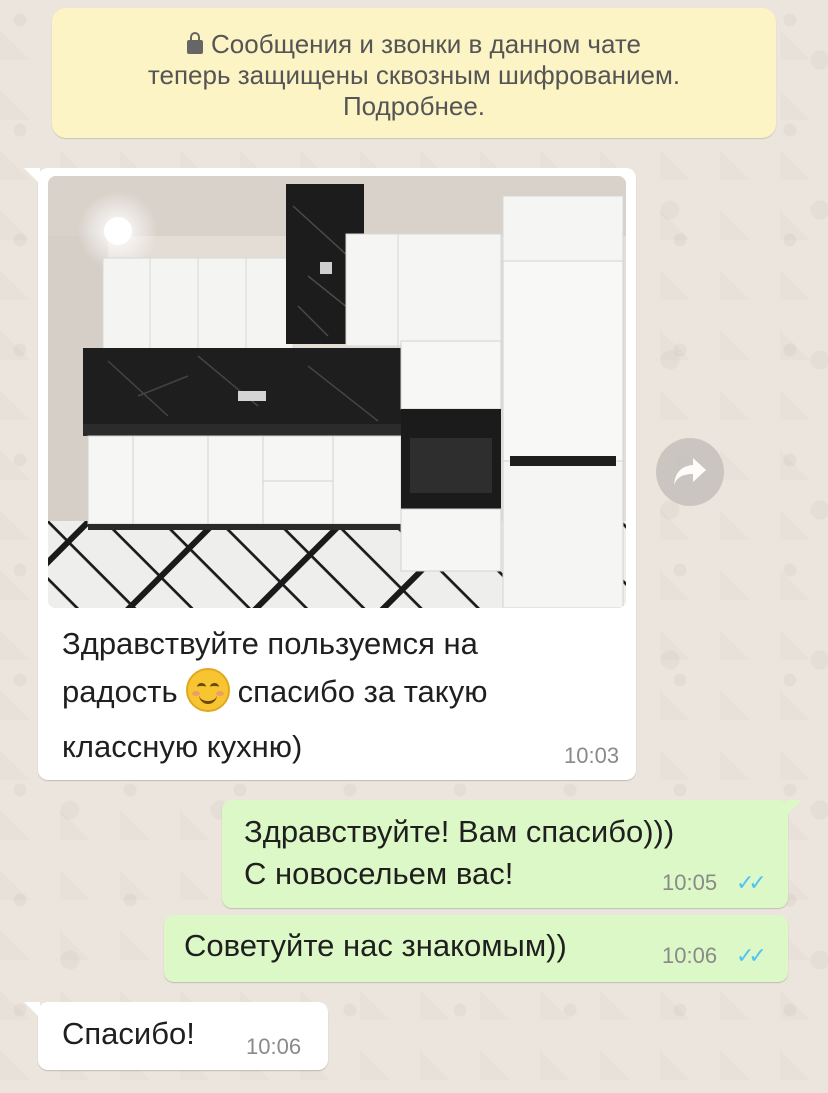 This screenshot has width=828, height=1093. I want to click on message-text-line-1: Здравствуйте пользуемся на, so click(270, 643).